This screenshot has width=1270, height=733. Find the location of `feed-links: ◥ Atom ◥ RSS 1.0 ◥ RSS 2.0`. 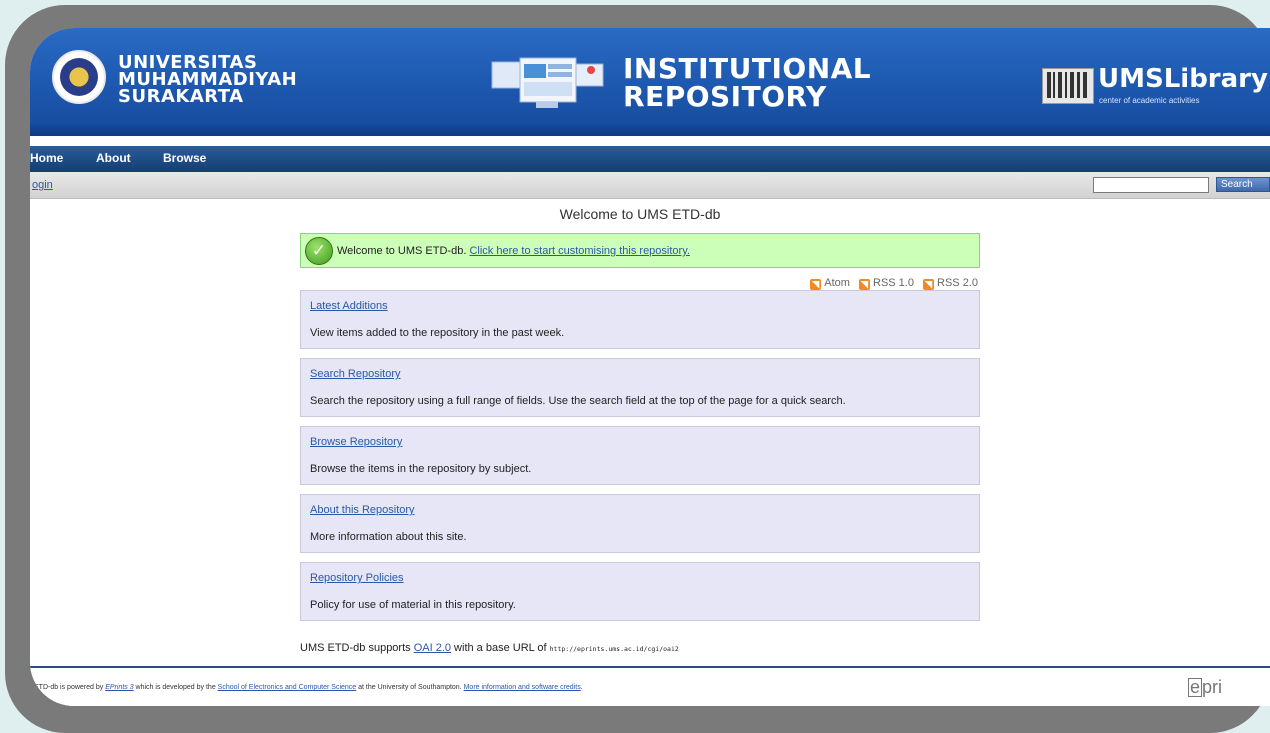

feed-links: ◥ Atom ◥ RSS 1.0 ◥ RSS 2.0 is located at coordinates (889, 283).